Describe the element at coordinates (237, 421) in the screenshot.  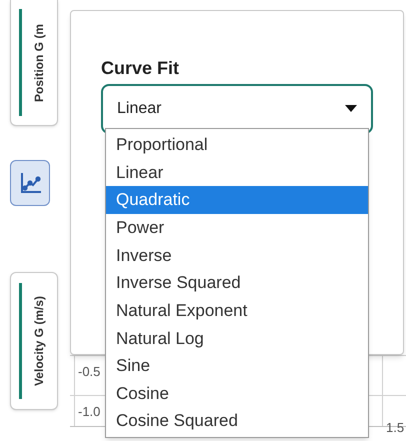
I see `dropdown-option: Cosine Squared` at that location.